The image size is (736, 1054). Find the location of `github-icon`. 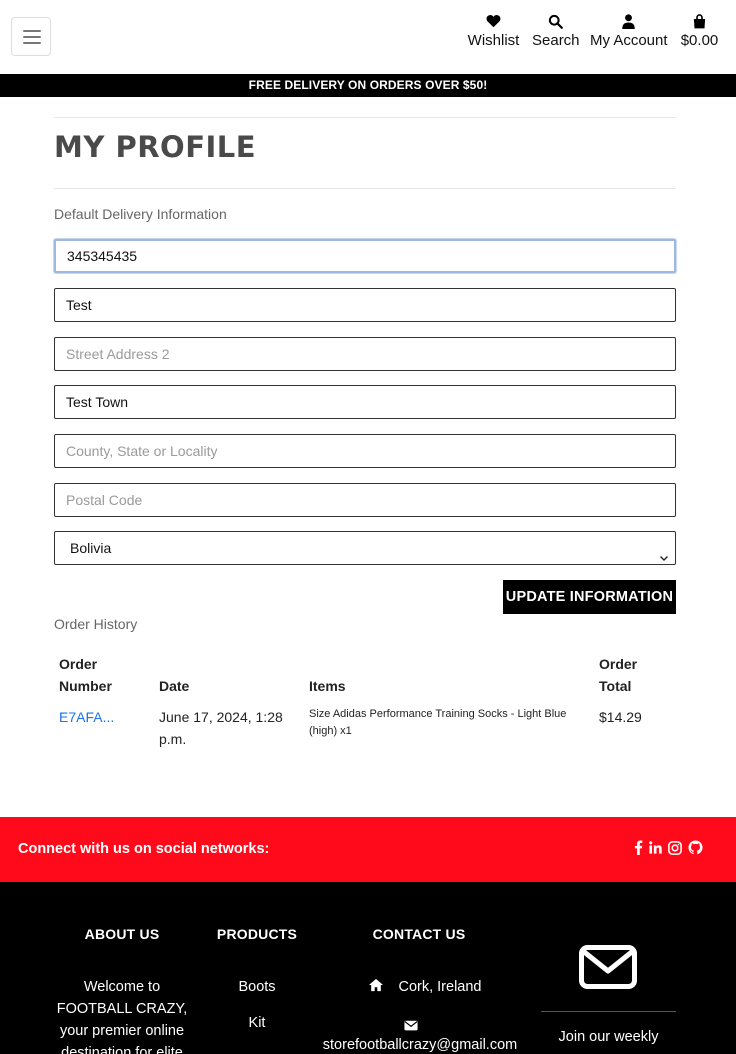

github-icon is located at coordinates (695, 850).